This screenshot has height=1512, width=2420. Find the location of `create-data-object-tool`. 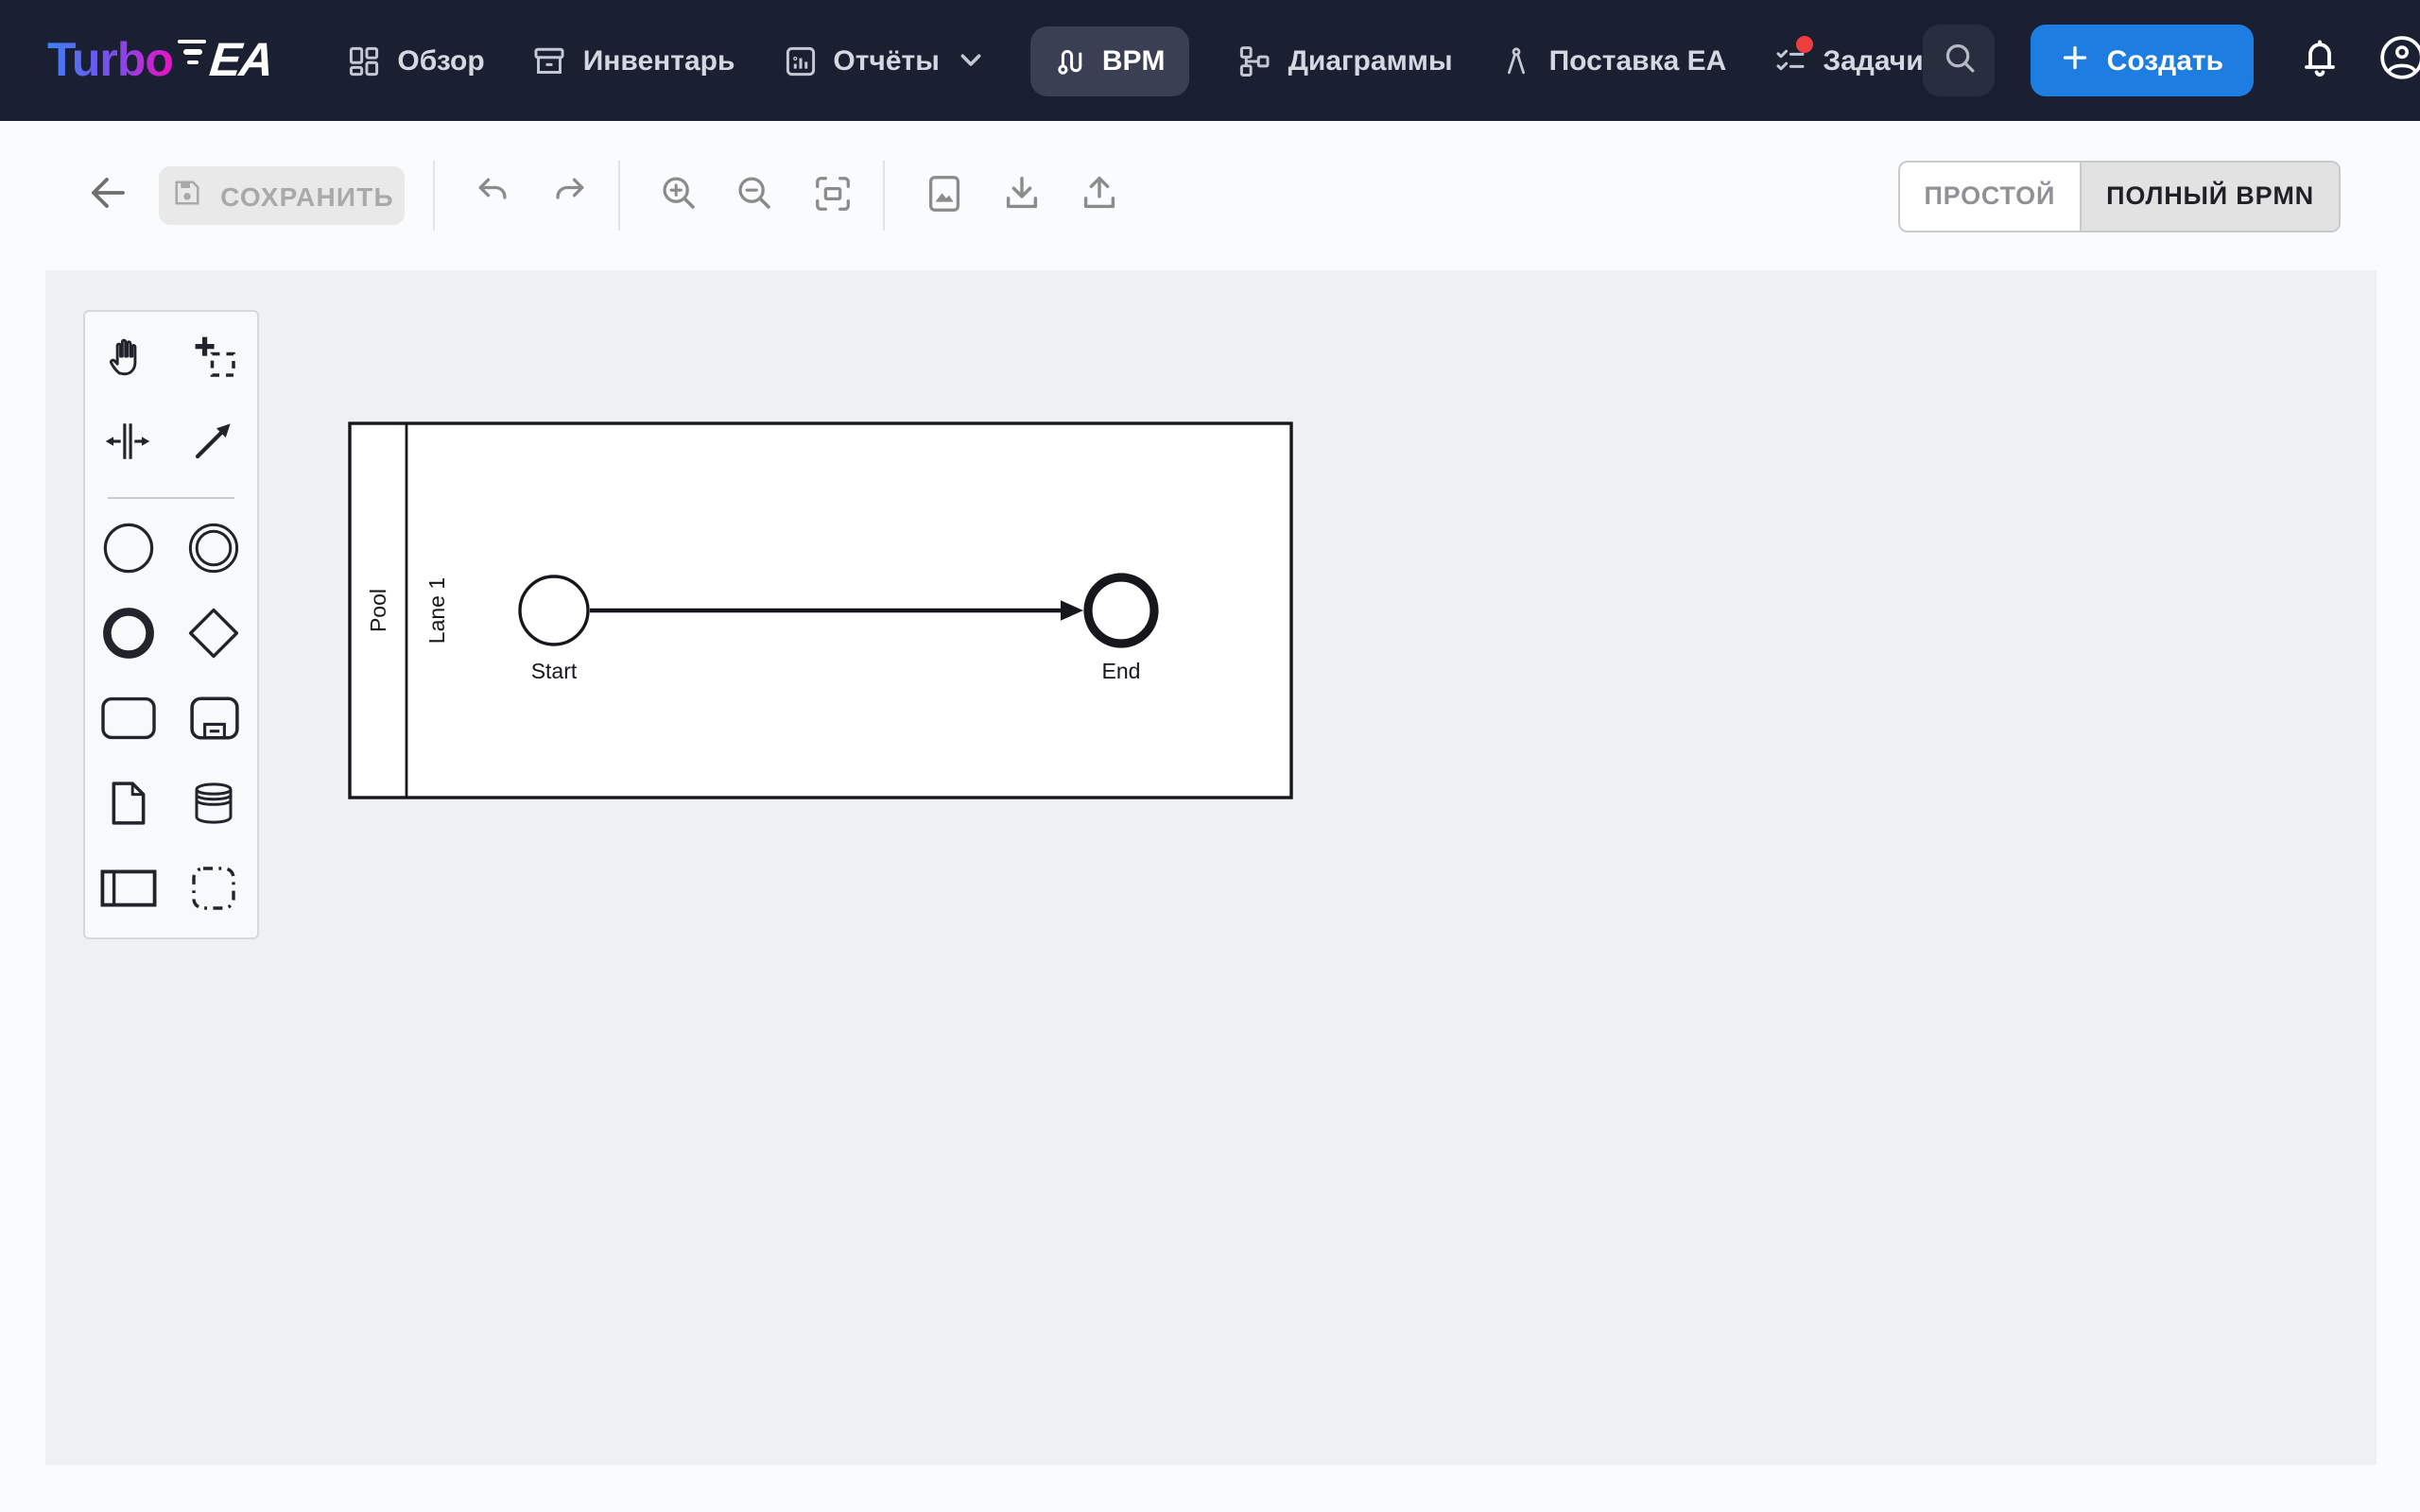

create-data-object-tool is located at coordinates (128, 807).